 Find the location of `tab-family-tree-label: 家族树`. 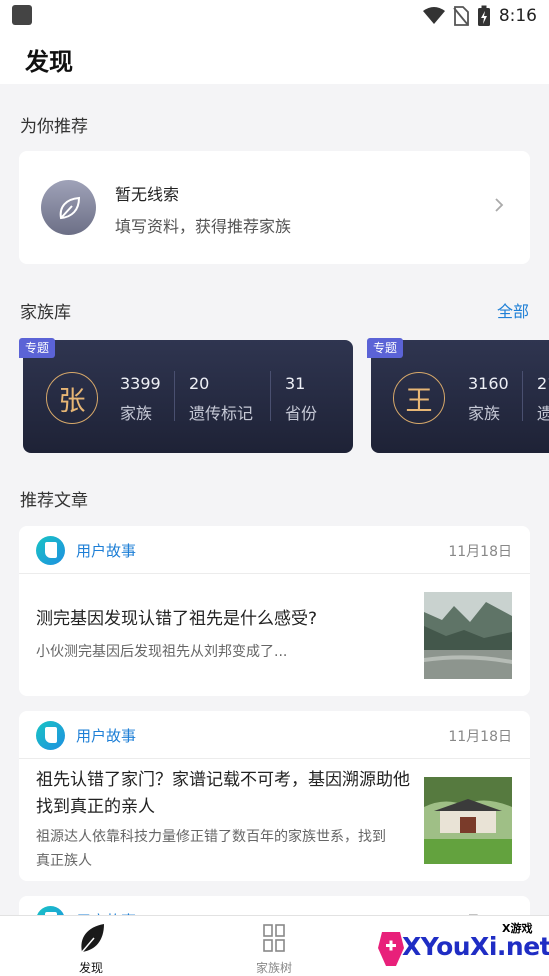

tab-family-tree-label: 家族树 is located at coordinates (273, 968).